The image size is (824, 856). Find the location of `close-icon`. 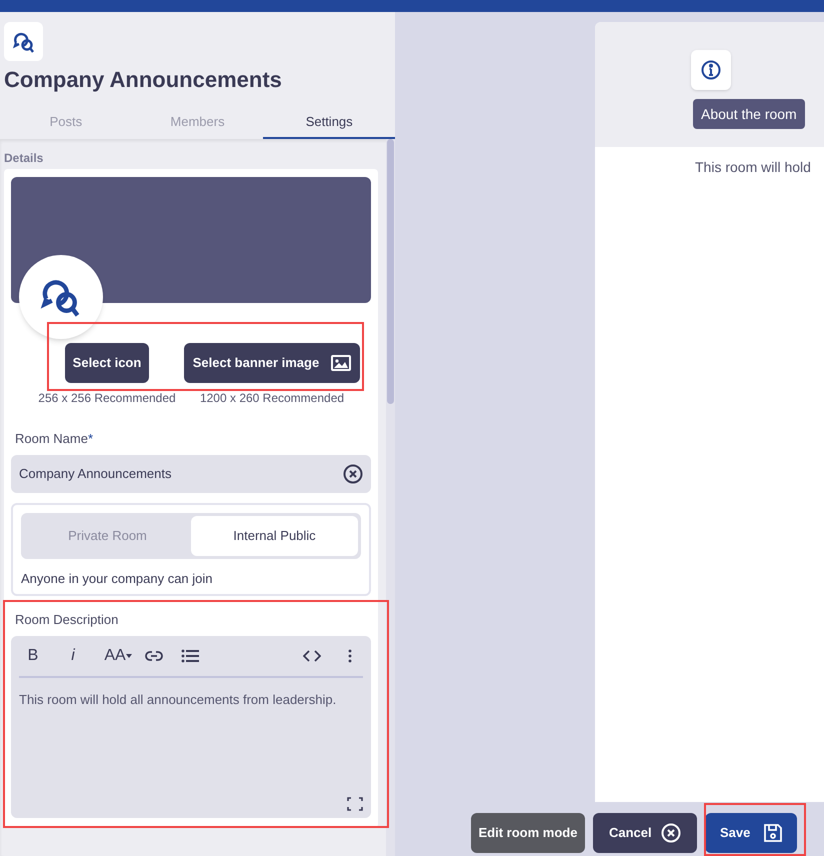

close-icon is located at coordinates (671, 833).